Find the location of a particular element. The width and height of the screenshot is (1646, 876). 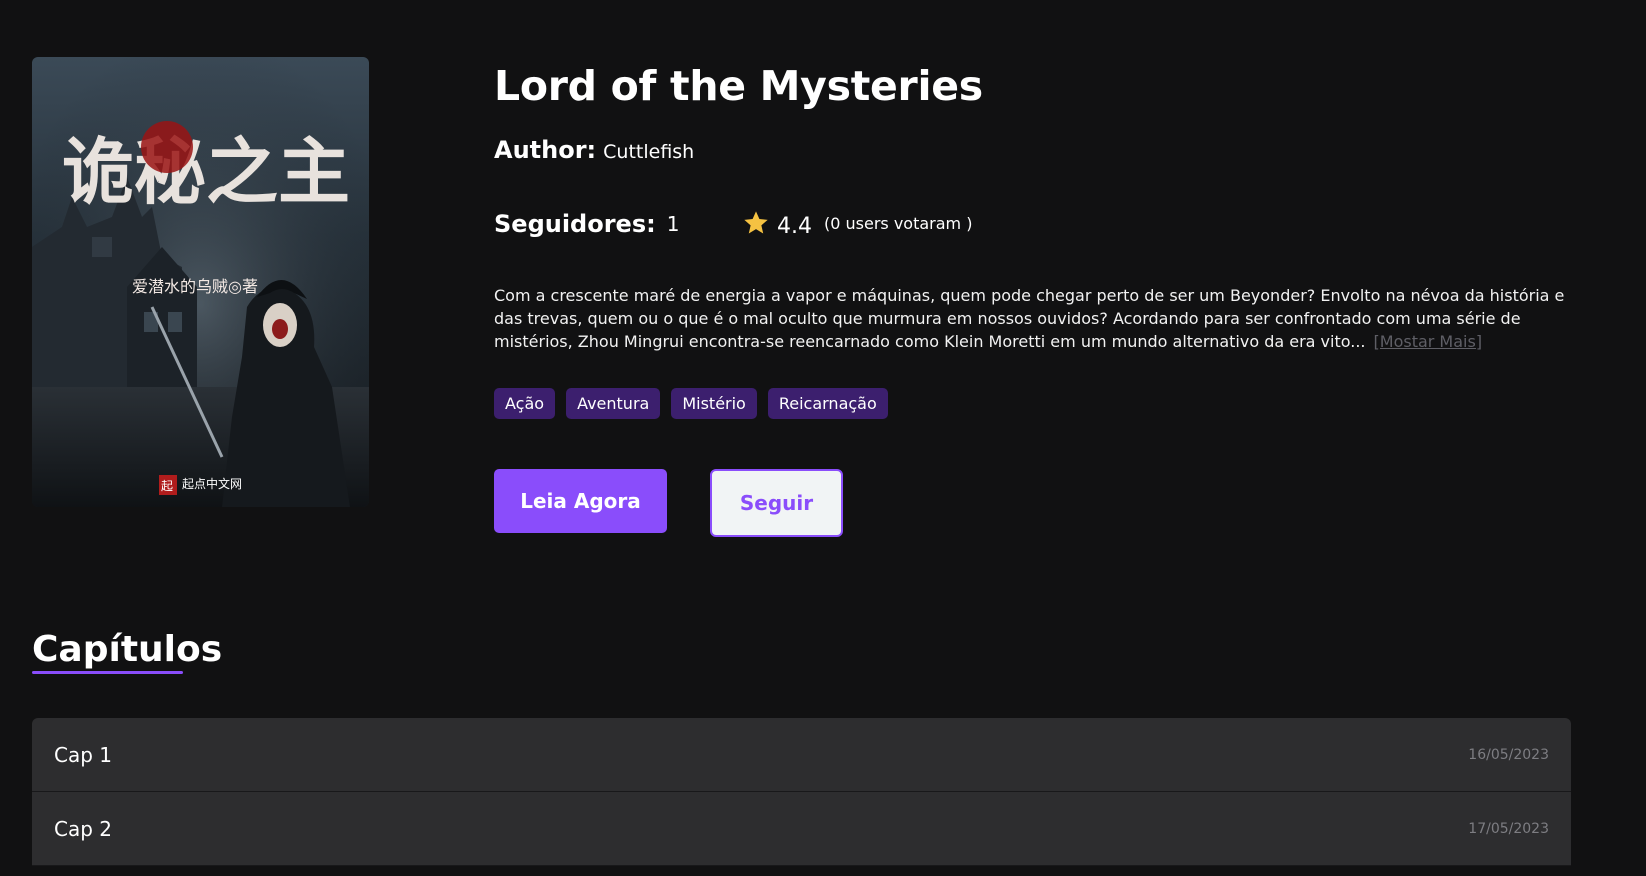

chapter-row: Cap 2 17/05/2023 is located at coordinates (801, 829).